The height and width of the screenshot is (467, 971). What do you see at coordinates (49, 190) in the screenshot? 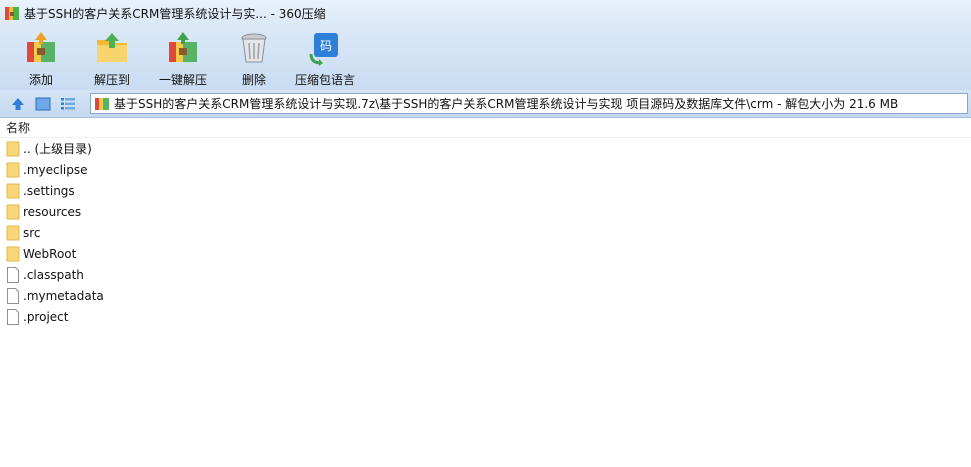
I see `item-name: .settings` at bounding box center [49, 190].